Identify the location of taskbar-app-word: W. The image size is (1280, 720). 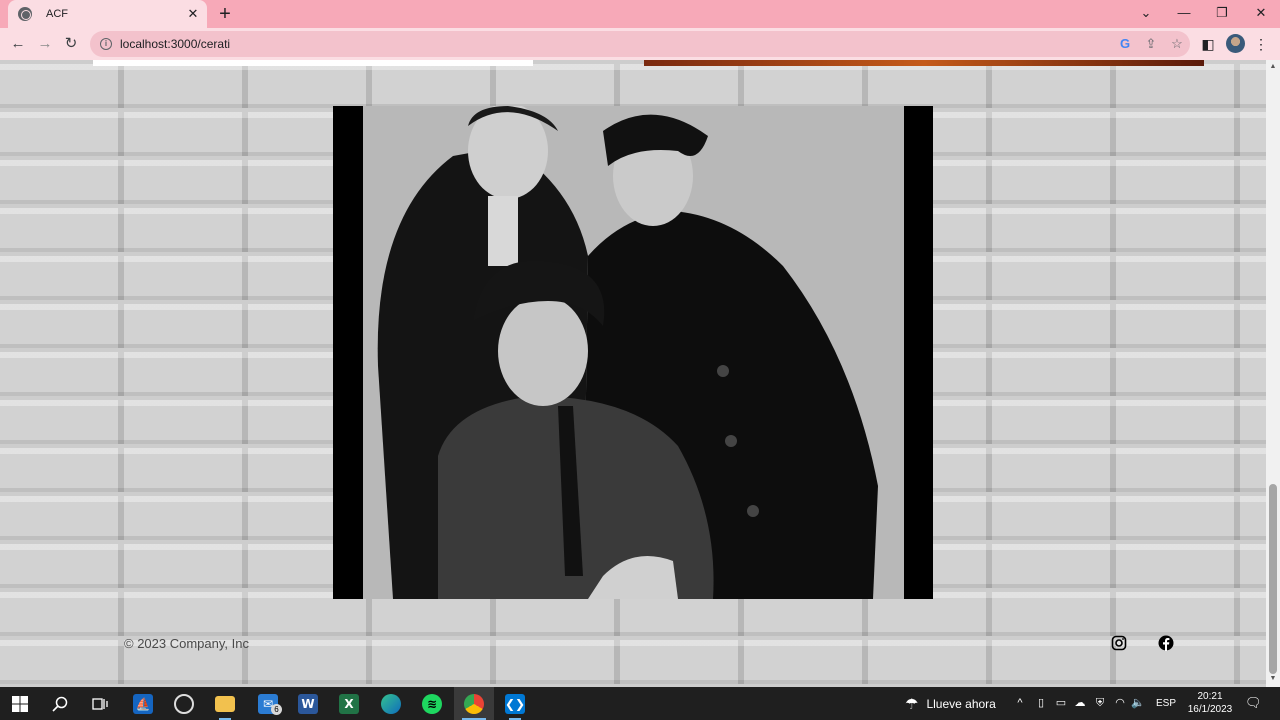
(308, 703).